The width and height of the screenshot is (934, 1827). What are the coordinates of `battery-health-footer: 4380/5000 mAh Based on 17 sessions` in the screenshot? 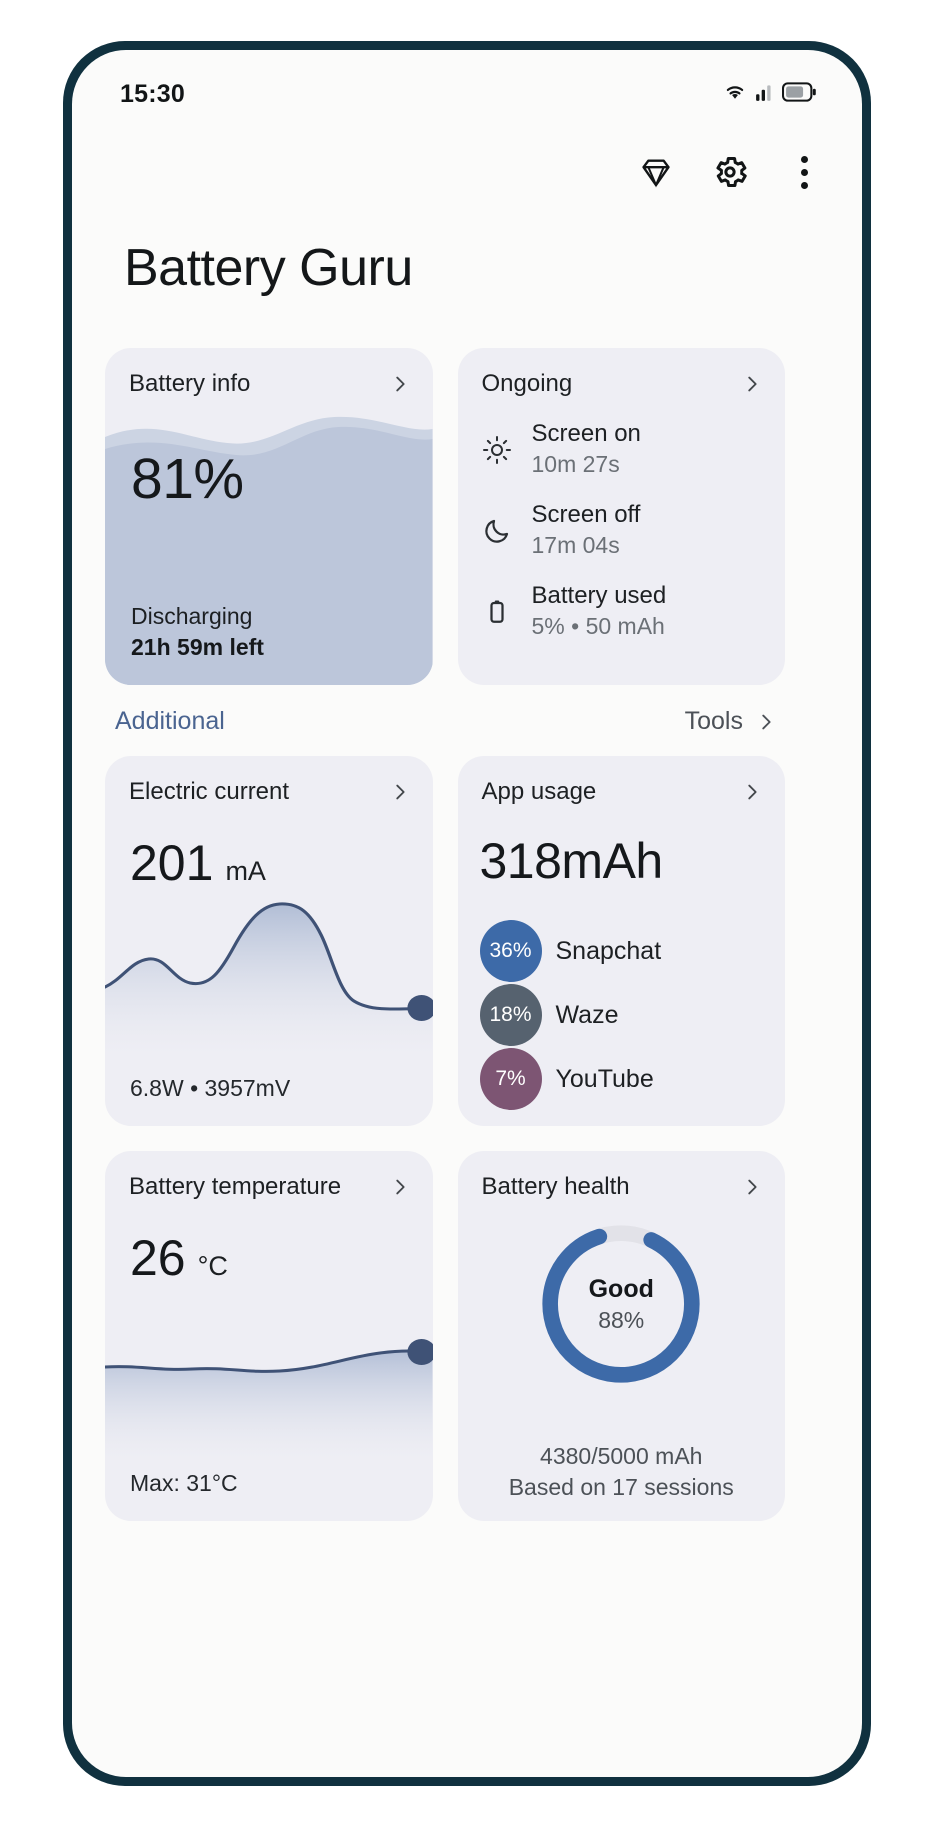 It's located at (622, 1472).